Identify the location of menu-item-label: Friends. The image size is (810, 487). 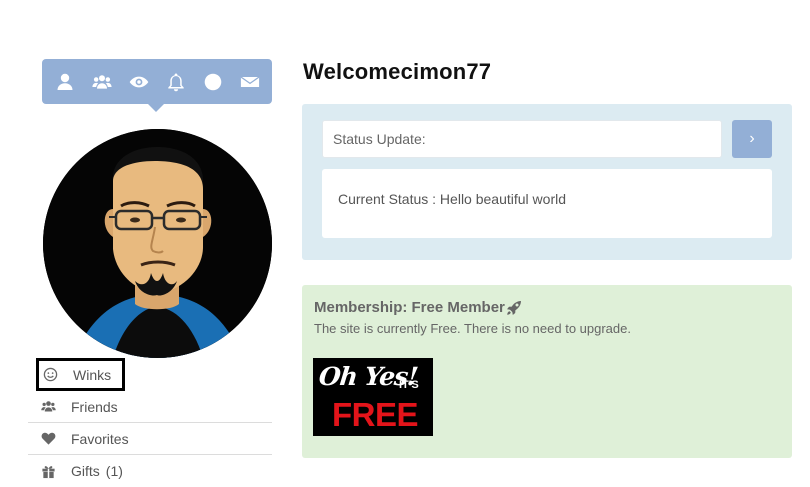
(94, 406).